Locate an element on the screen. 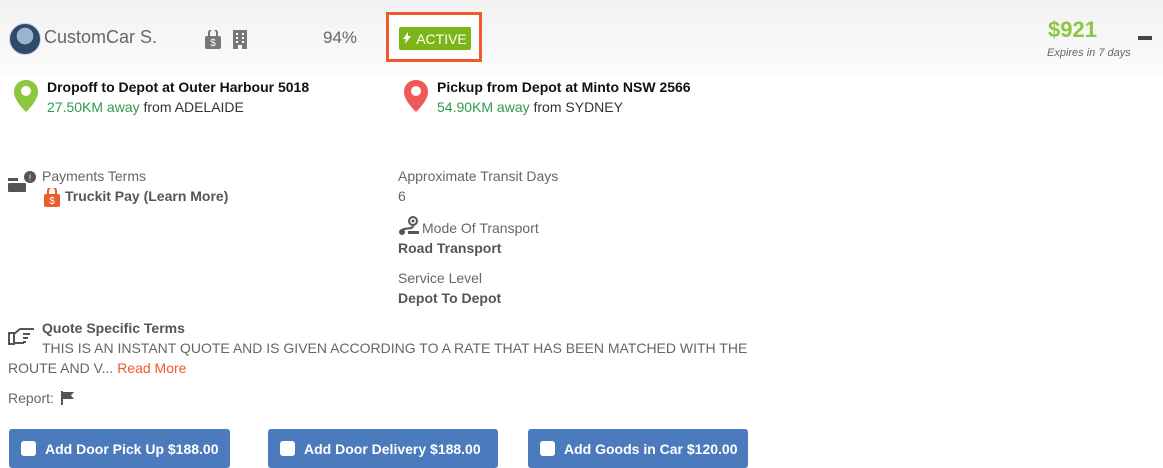 The image size is (1163, 468). route-icon is located at coordinates (409, 228).